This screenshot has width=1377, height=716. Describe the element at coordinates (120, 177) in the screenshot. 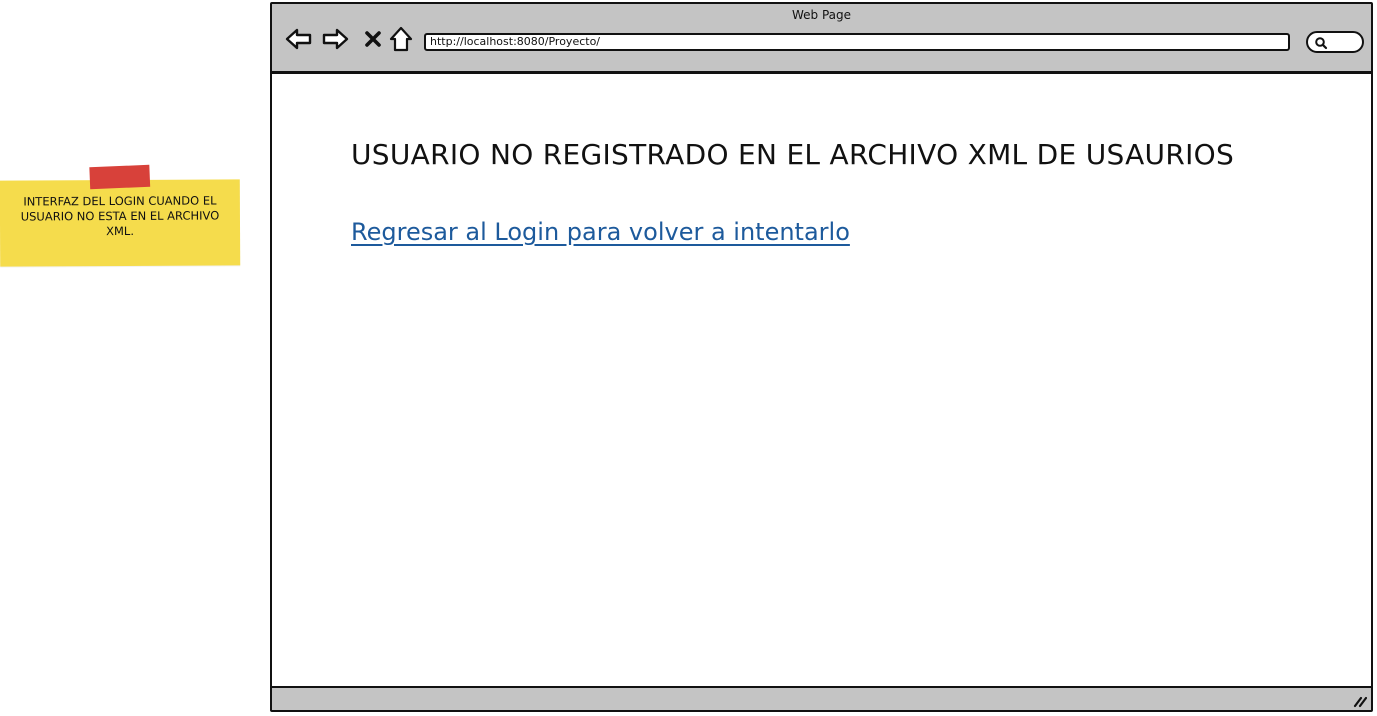

I see `note-tape` at that location.